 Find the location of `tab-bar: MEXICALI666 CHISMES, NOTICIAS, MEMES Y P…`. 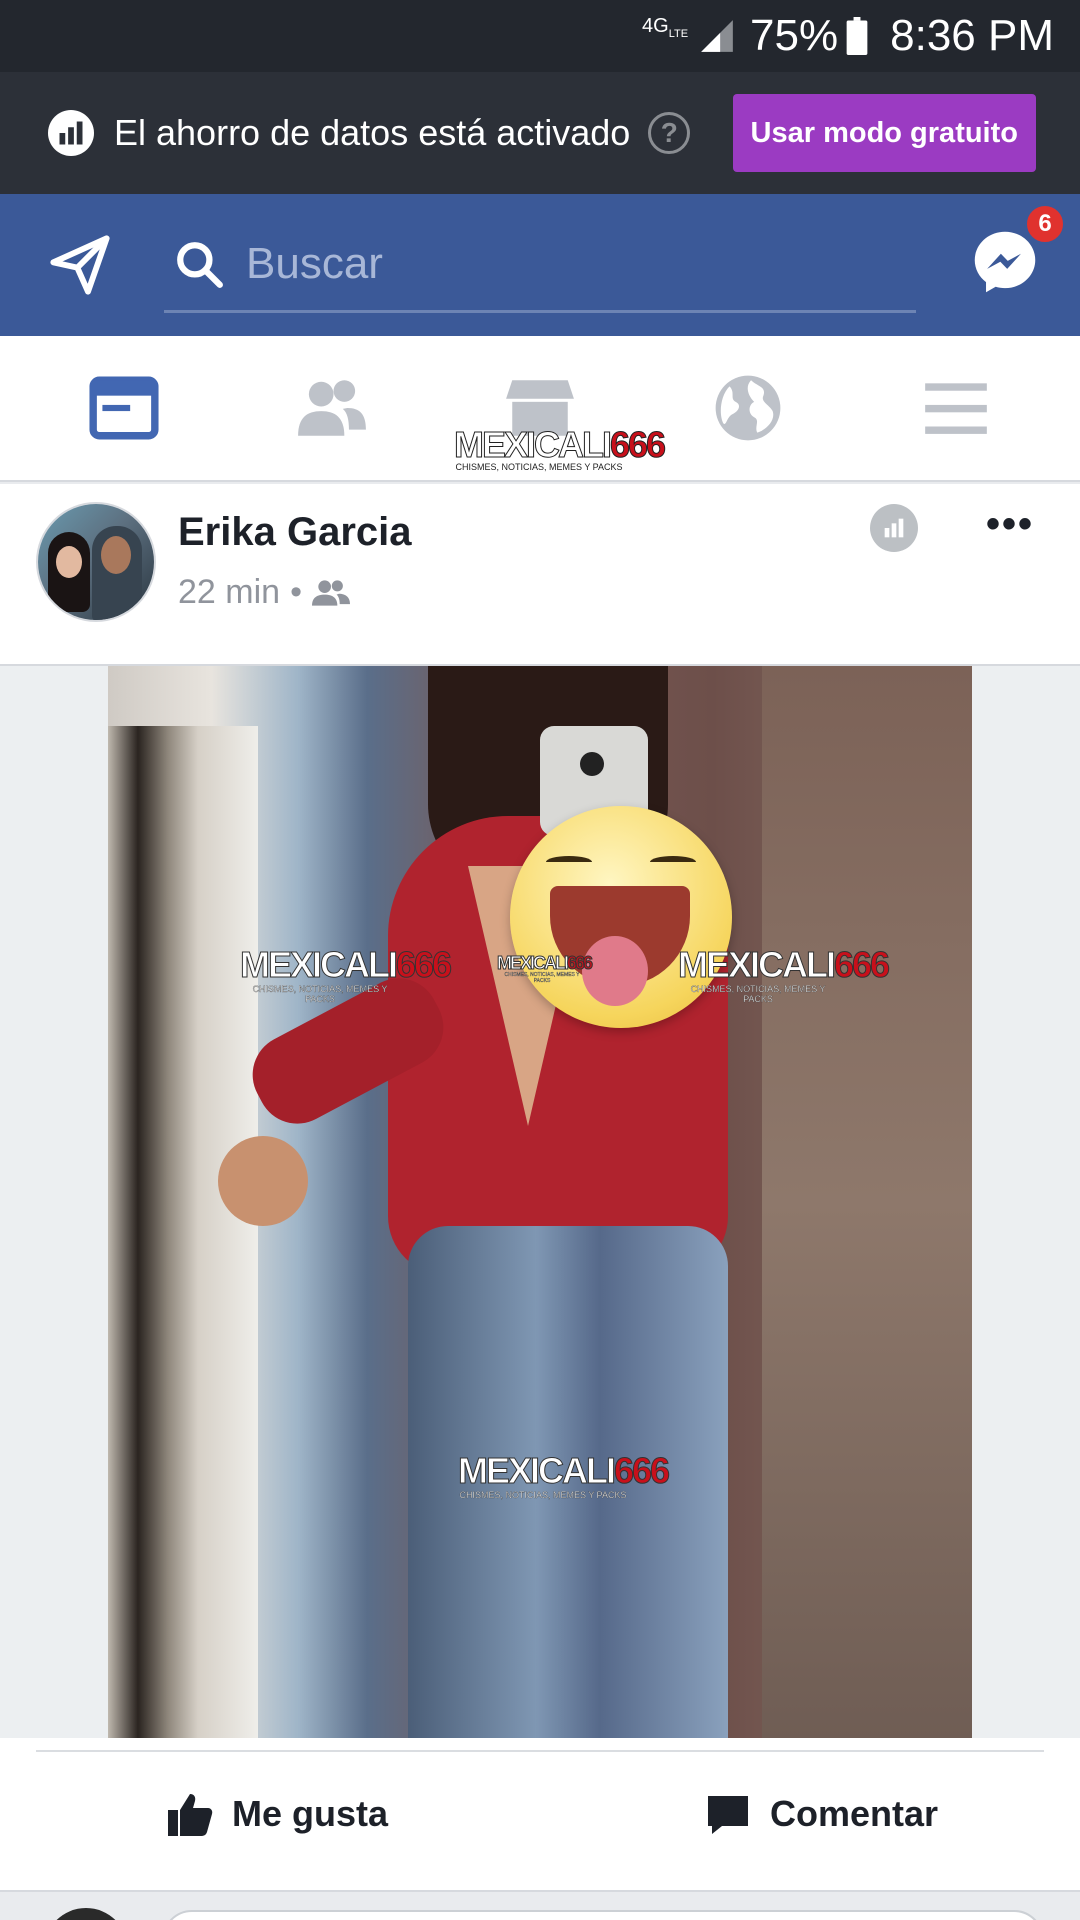

tab-bar: MEXICALI666 CHISMES, NOTICIAS, MEMES Y P… is located at coordinates (540, 409).